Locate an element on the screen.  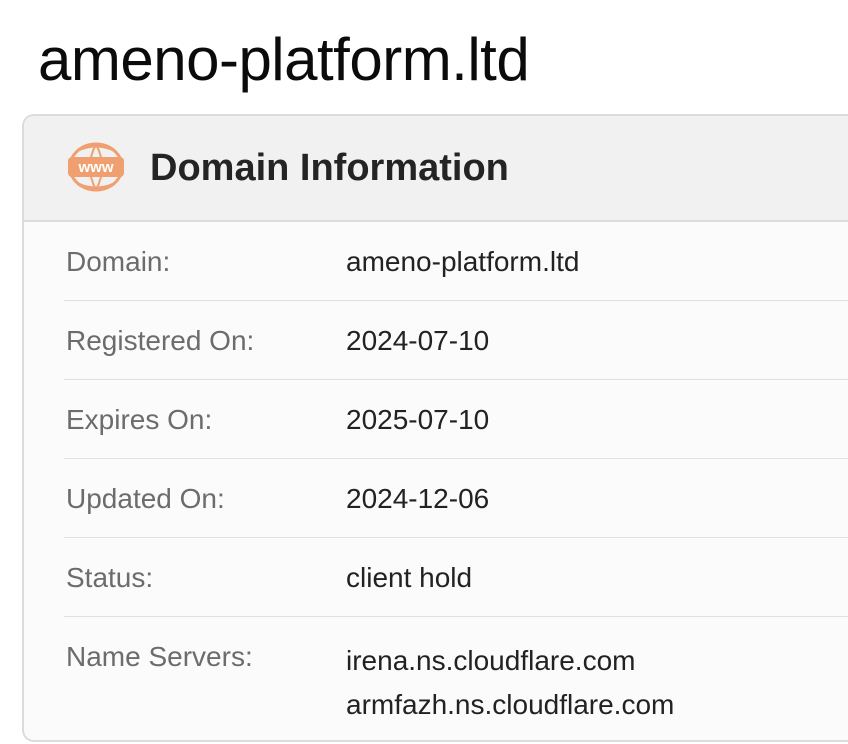
page-title: ameno-platform.ltd is located at coordinates (284, 59).